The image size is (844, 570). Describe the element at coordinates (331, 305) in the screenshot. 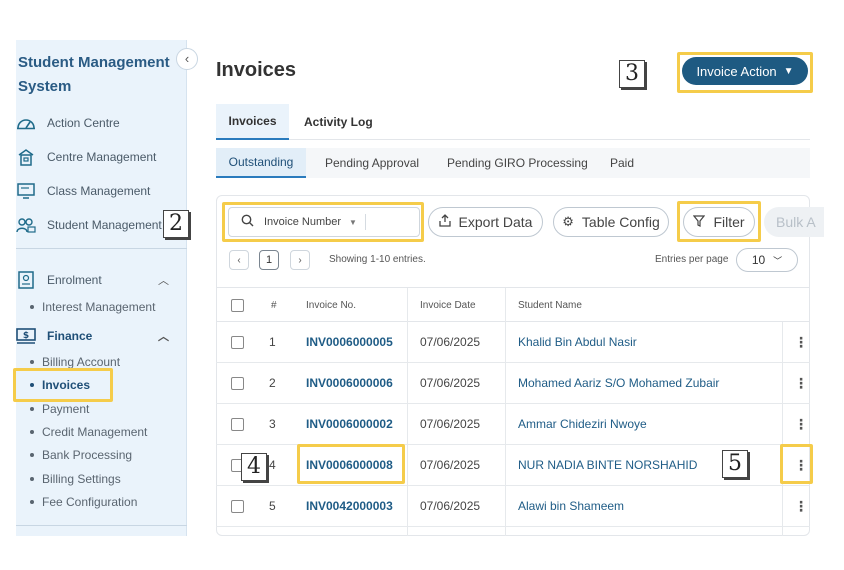

I see `column-header-invoice-no: Invoice No.` at that location.